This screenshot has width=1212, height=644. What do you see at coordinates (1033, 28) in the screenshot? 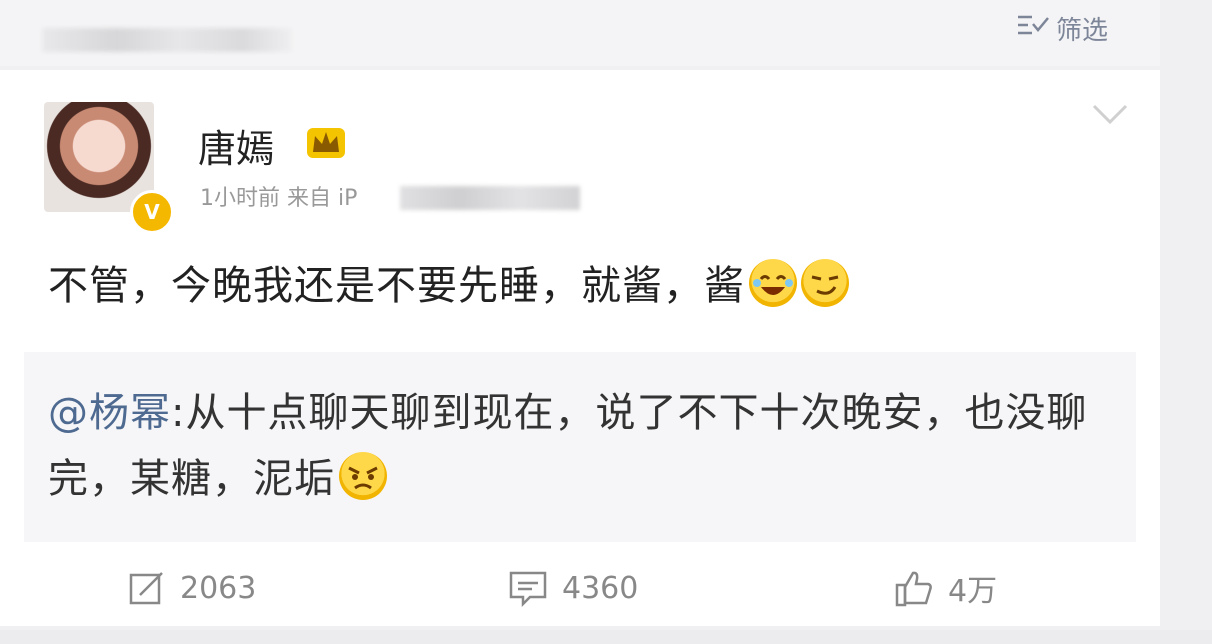
I see `filter-icon` at bounding box center [1033, 28].